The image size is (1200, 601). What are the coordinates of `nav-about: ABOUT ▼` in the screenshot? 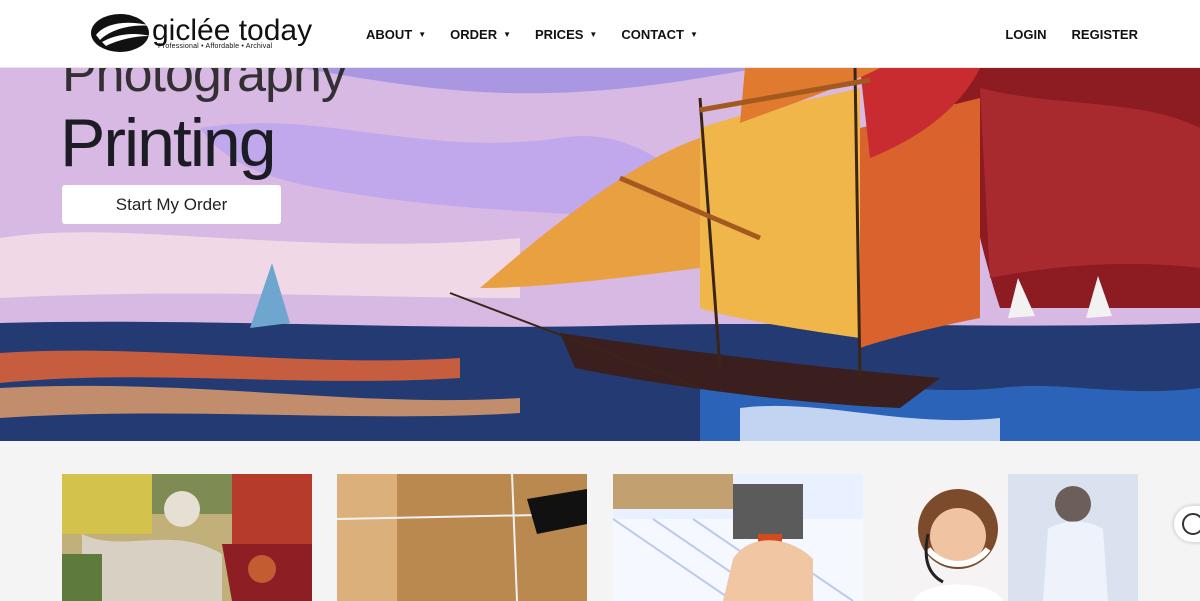 It's located at (396, 34).